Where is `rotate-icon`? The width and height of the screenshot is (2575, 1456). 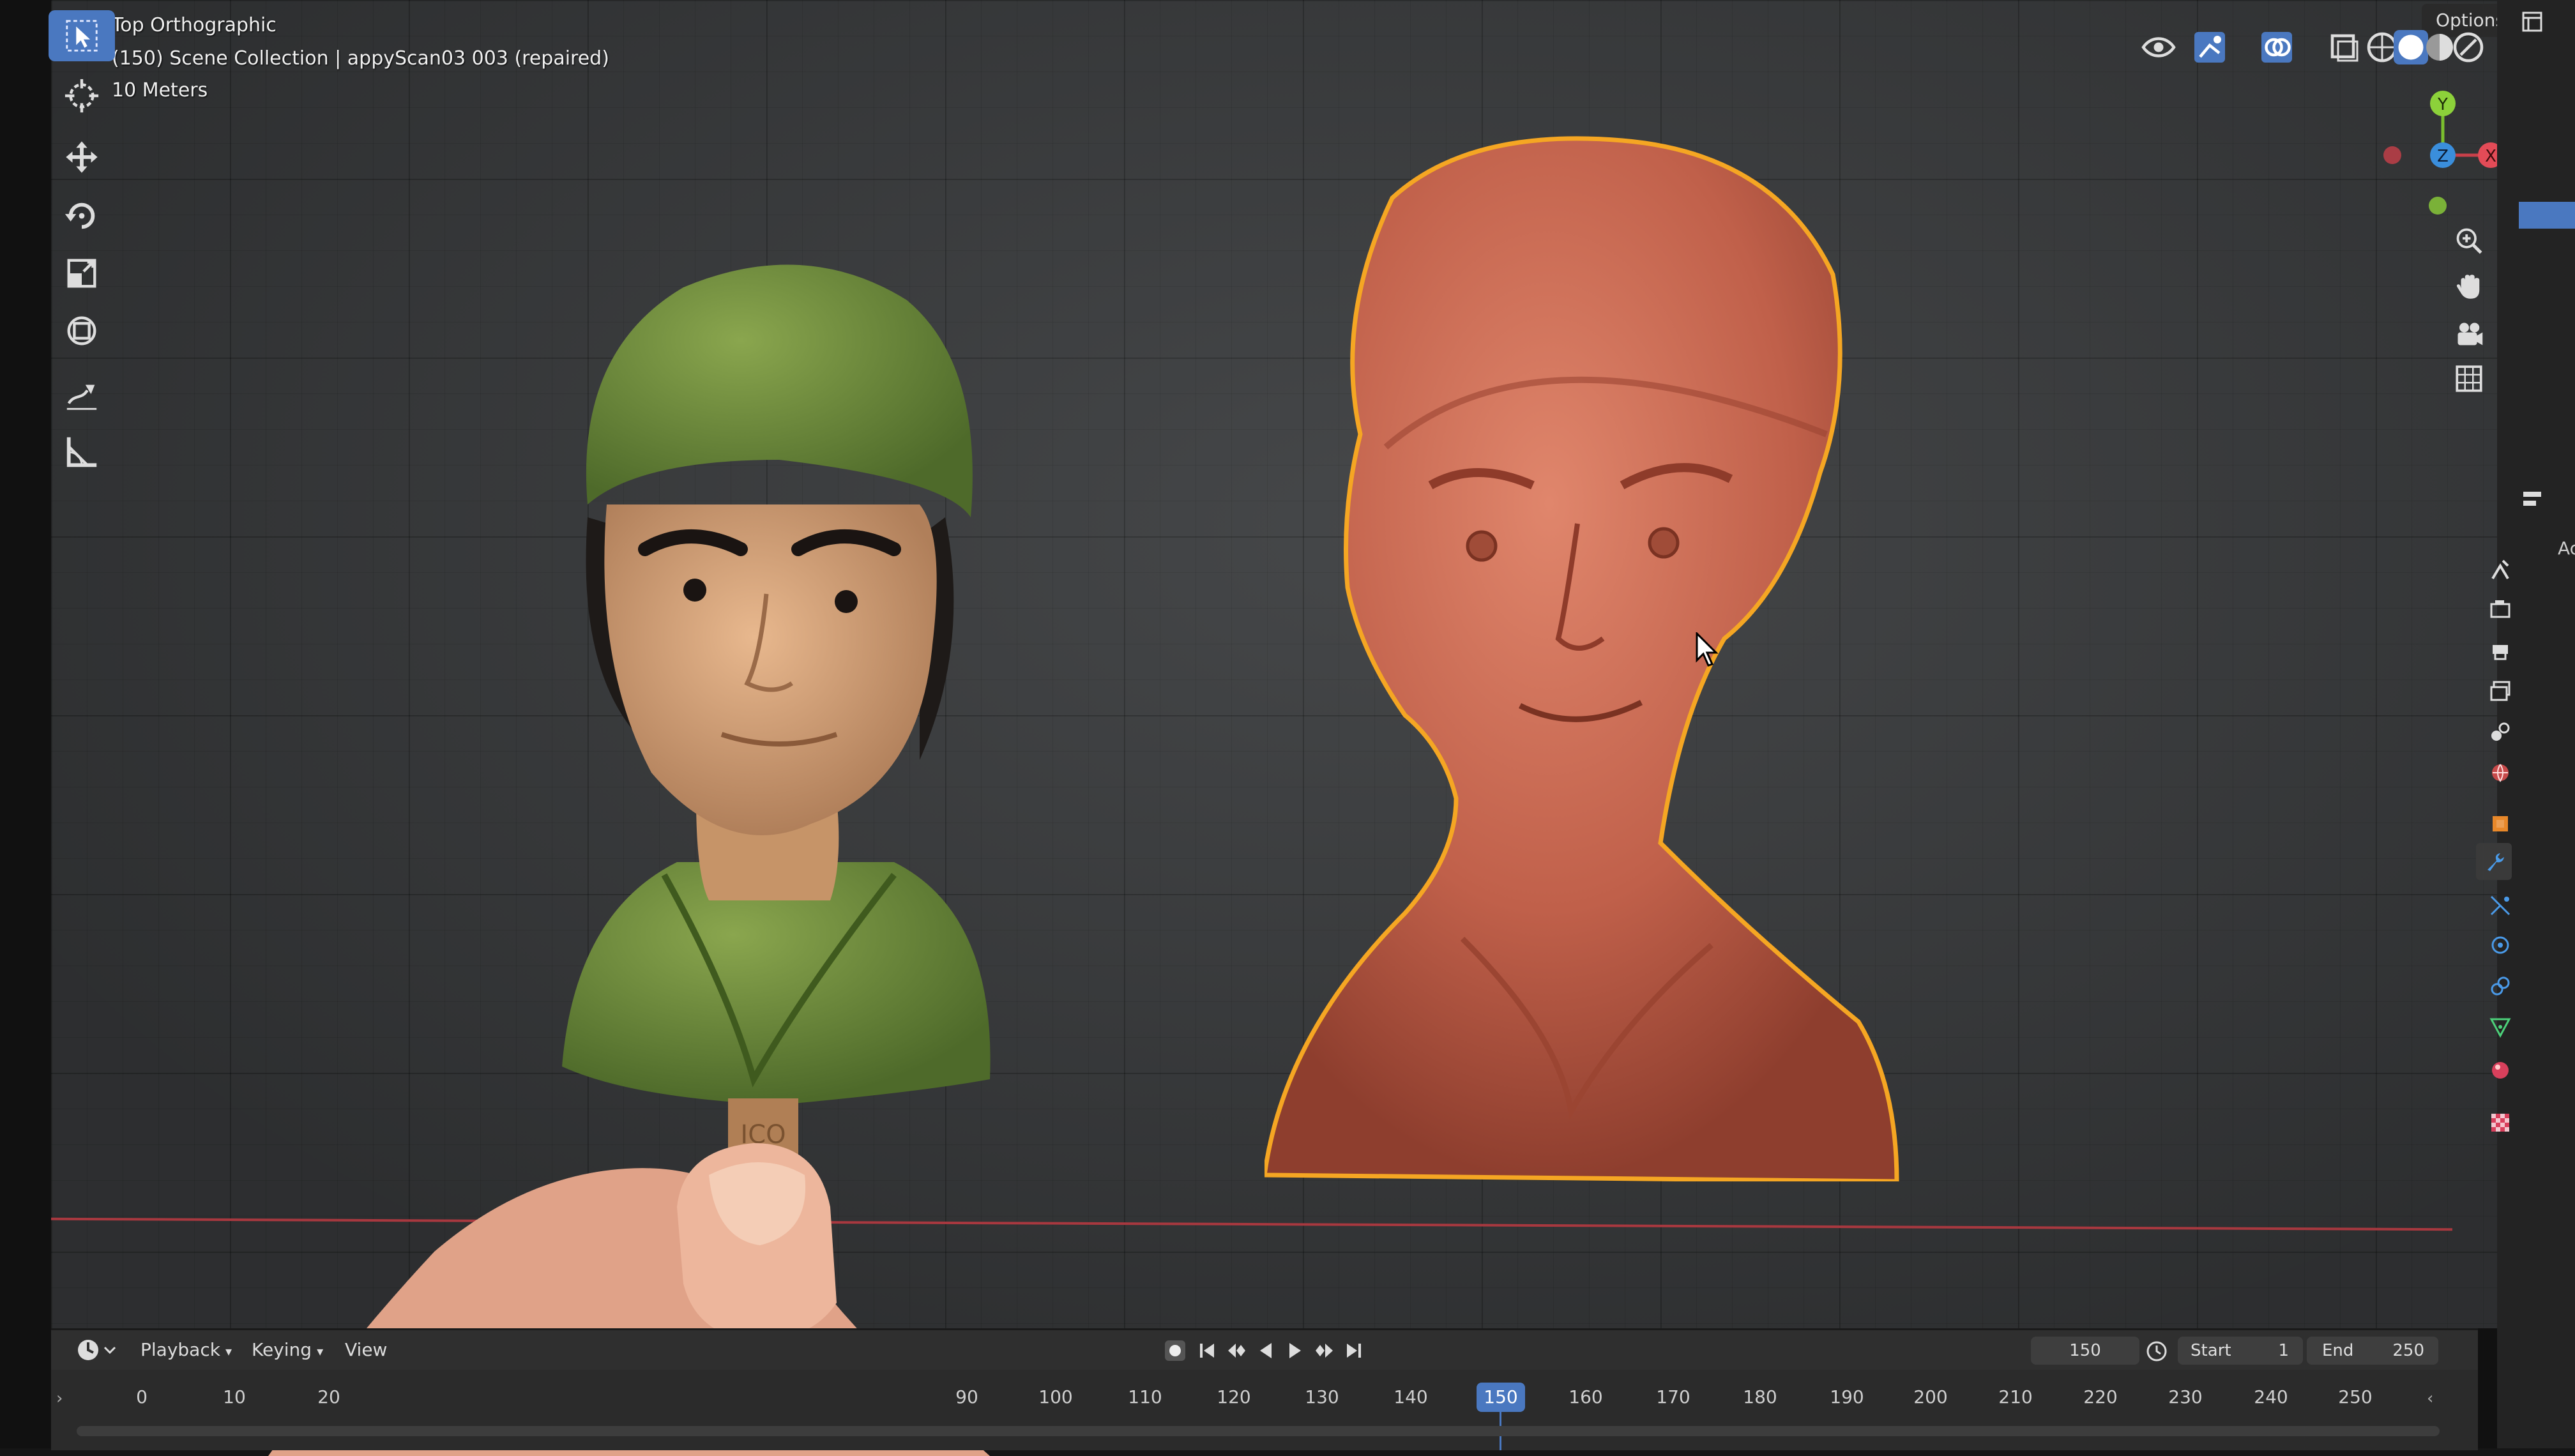 rotate-icon is located at coordinates (80, 215).